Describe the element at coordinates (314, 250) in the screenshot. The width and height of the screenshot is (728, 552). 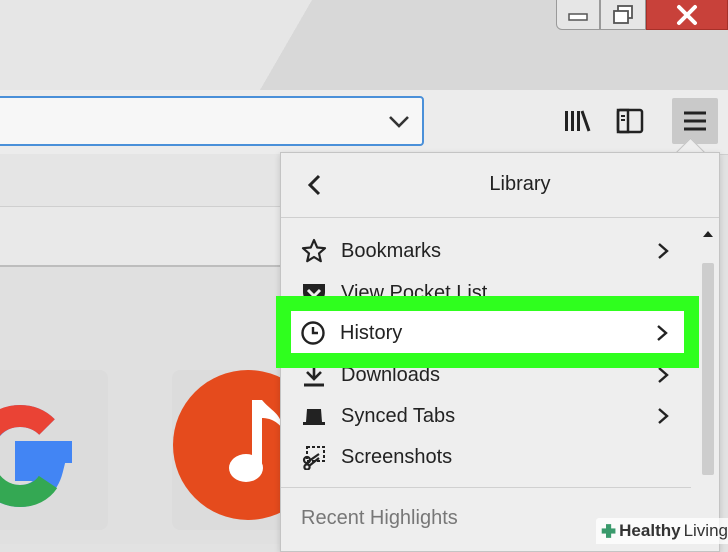
I see `star-icon` at that location.